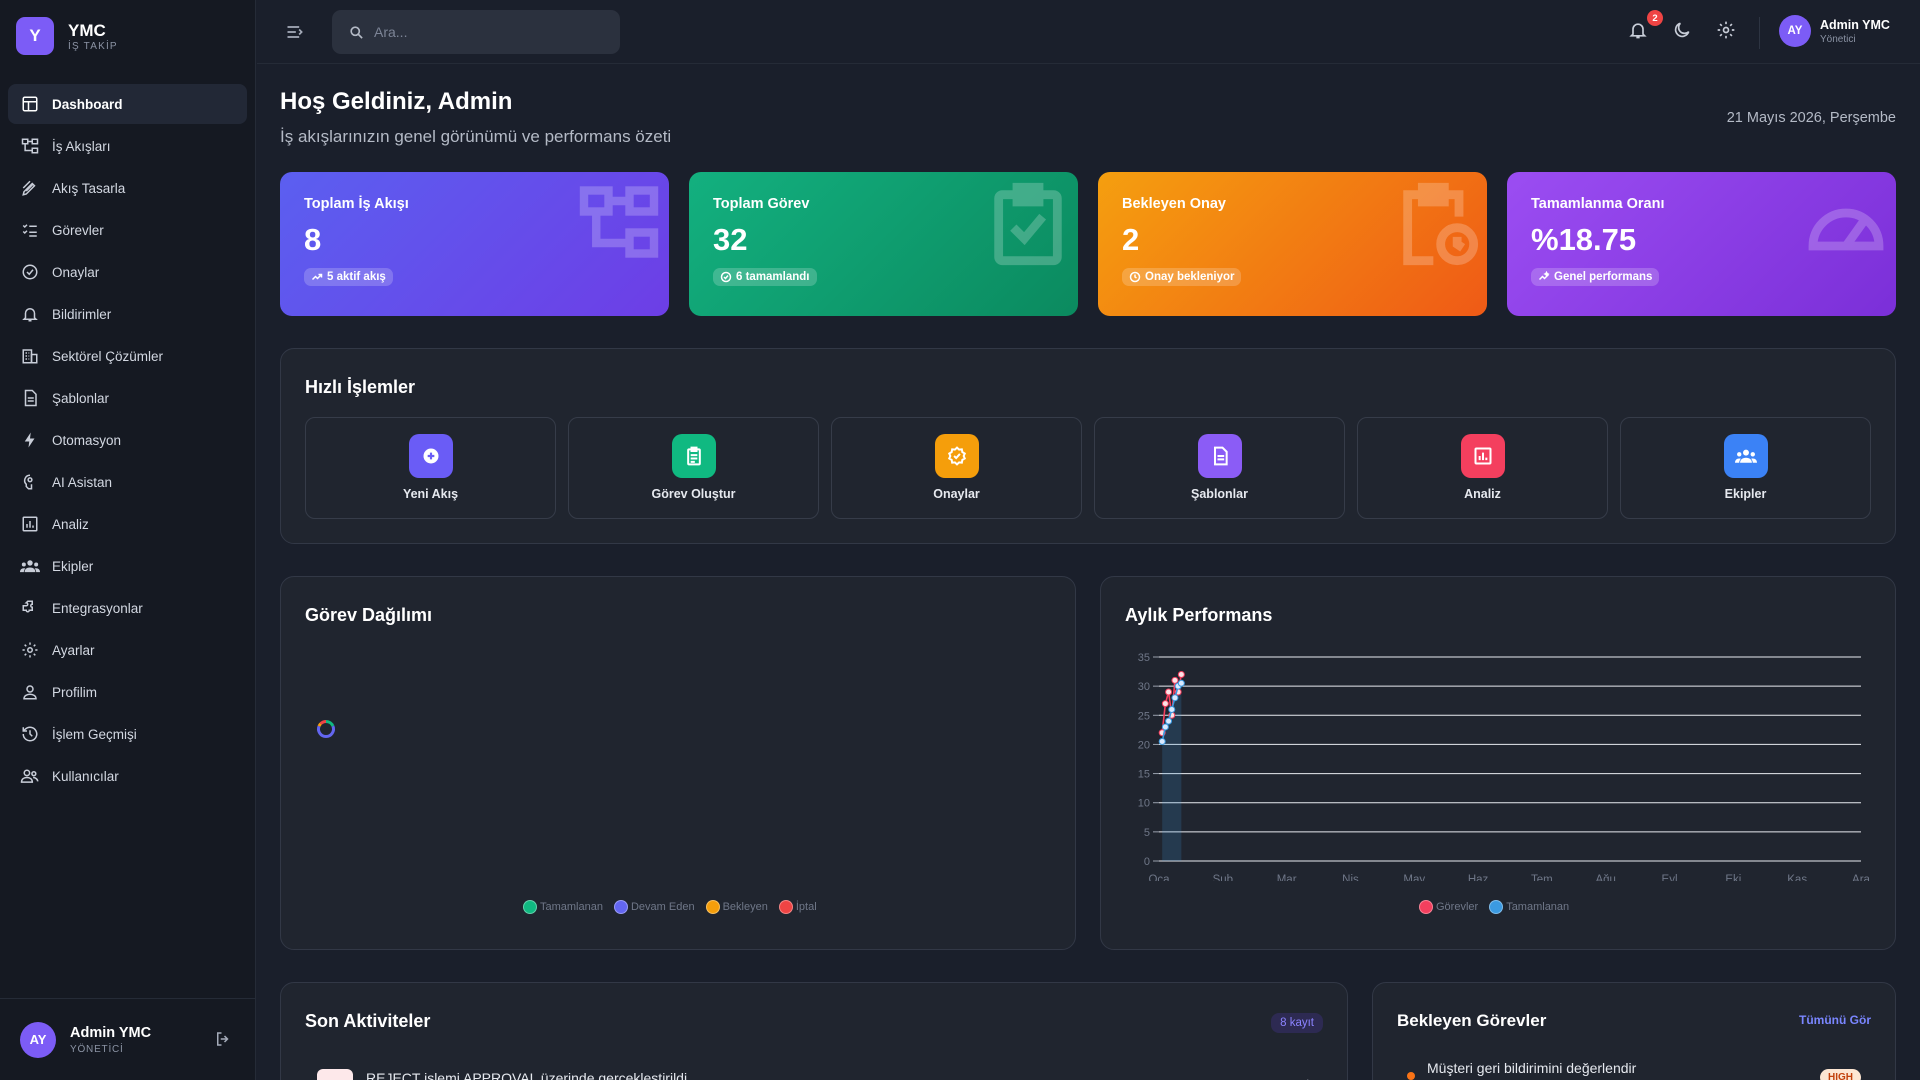 Image resolution: width=1920 pixels, height=1080 pixels. I want to click on brand: Y YMC İŞ TAKİP, so click(127, 36).